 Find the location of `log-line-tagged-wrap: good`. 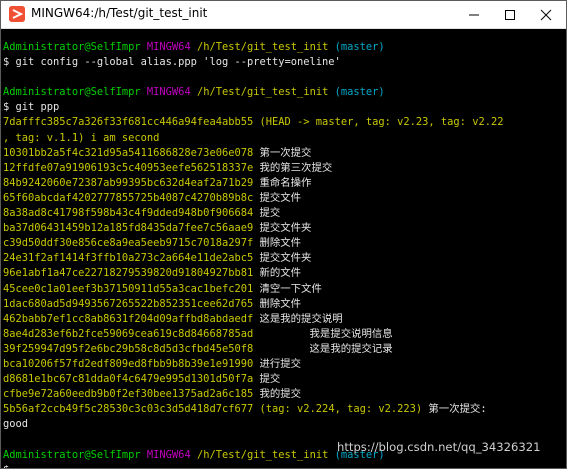

log-line-tagged-wrap: good is located at coordinates (16, 424).